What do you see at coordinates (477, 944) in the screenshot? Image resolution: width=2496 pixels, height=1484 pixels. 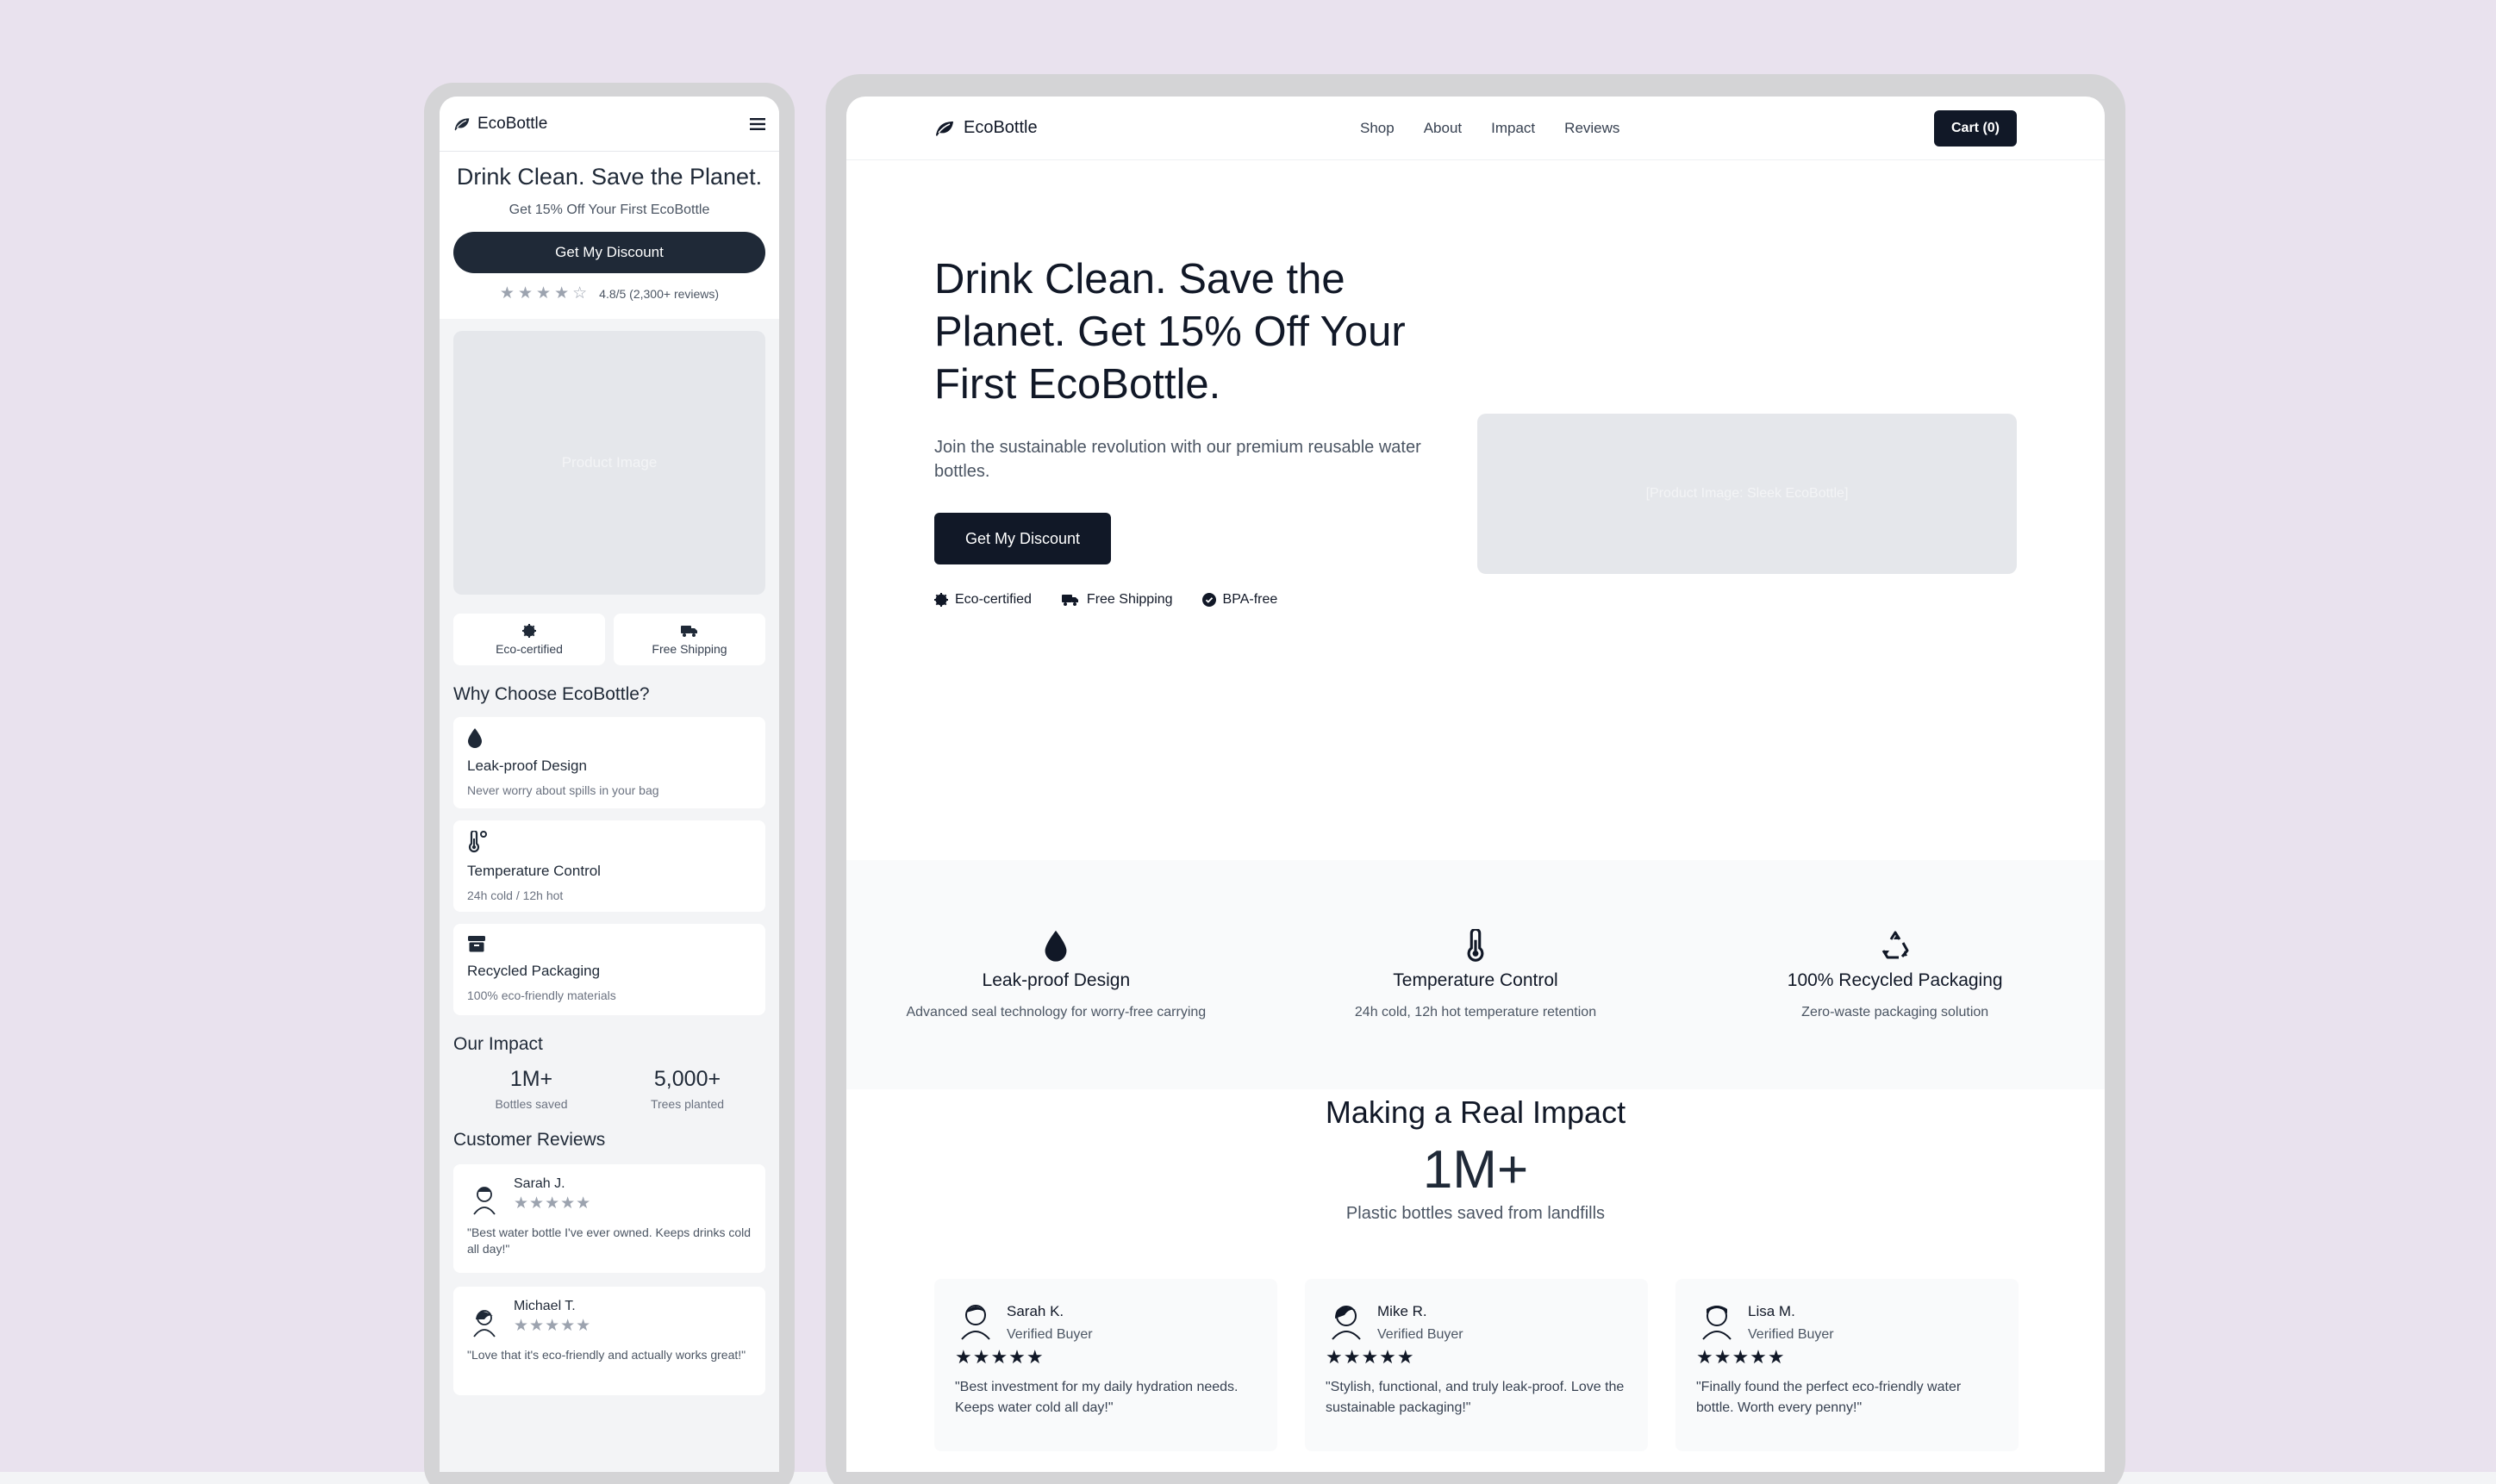 I see `box-icon` at bounding box center [477, 944].